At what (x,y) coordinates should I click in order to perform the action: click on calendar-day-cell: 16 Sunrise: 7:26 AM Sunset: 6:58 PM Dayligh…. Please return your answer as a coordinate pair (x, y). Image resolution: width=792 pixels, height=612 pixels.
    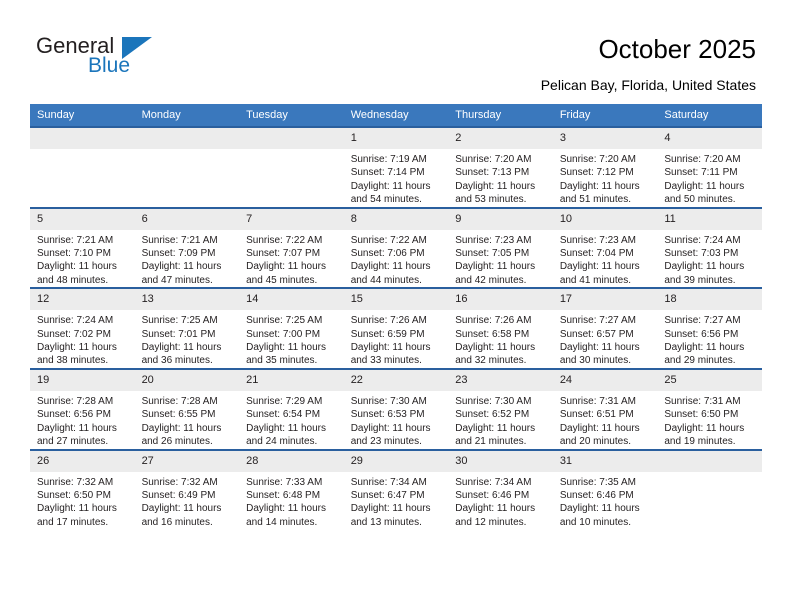
    Looking at the image, I should click on (500, 328).